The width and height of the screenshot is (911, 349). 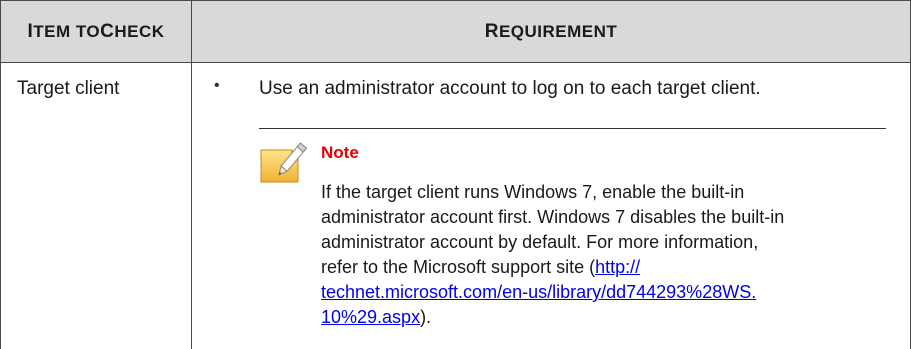 What do you see at coordinates (370, 317) in the screenshot?
I see `support-link-part-3: 10%29.aspx` at bounding box center [370, 317].